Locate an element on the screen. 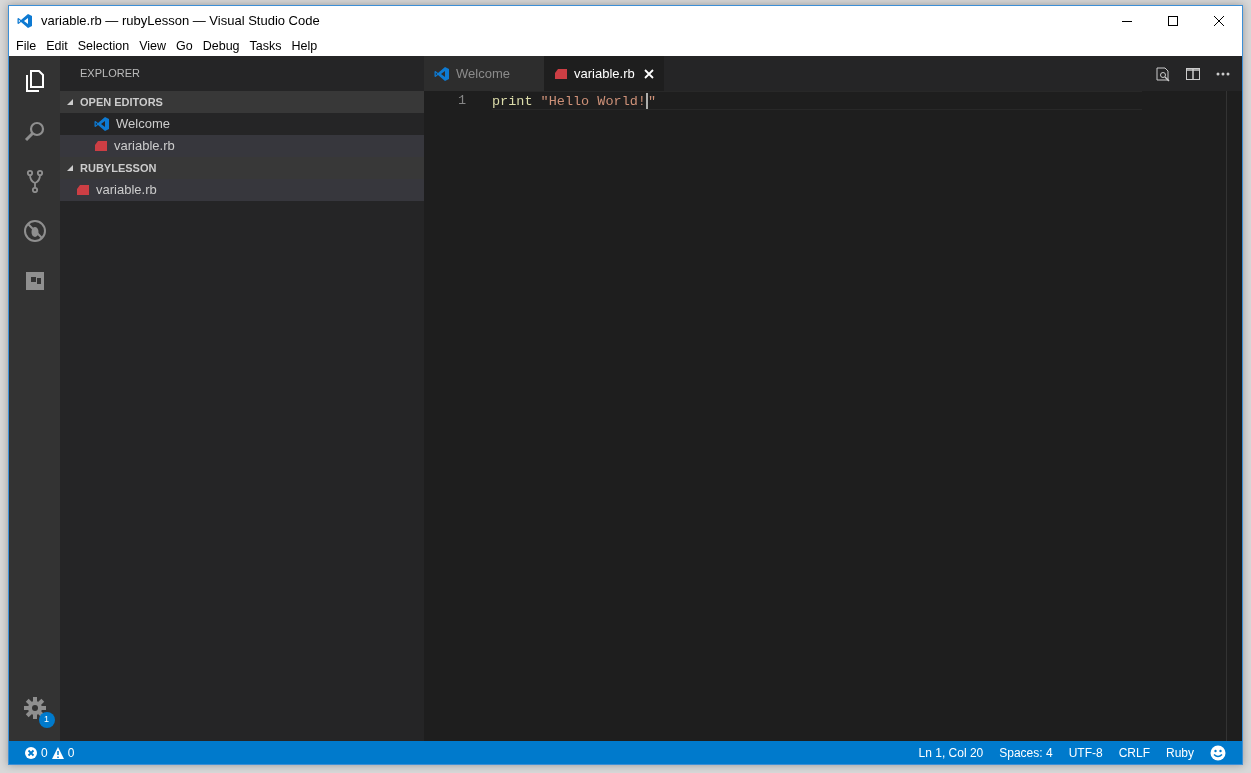  debug-icon is located at coordinates (34, 231).